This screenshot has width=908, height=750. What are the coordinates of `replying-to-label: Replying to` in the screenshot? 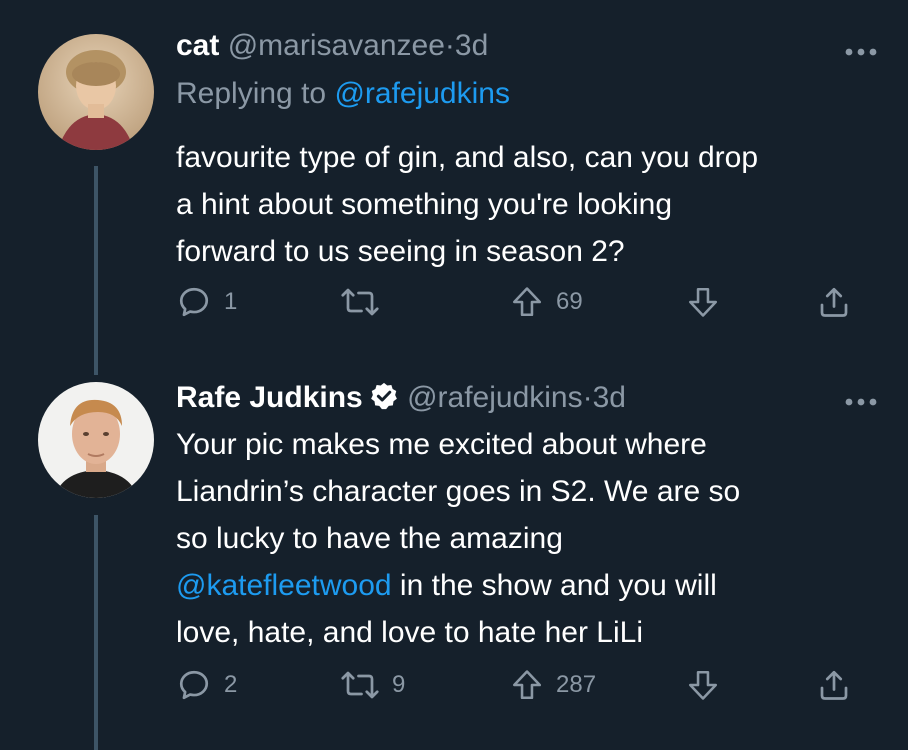 It's located at (255, 93).